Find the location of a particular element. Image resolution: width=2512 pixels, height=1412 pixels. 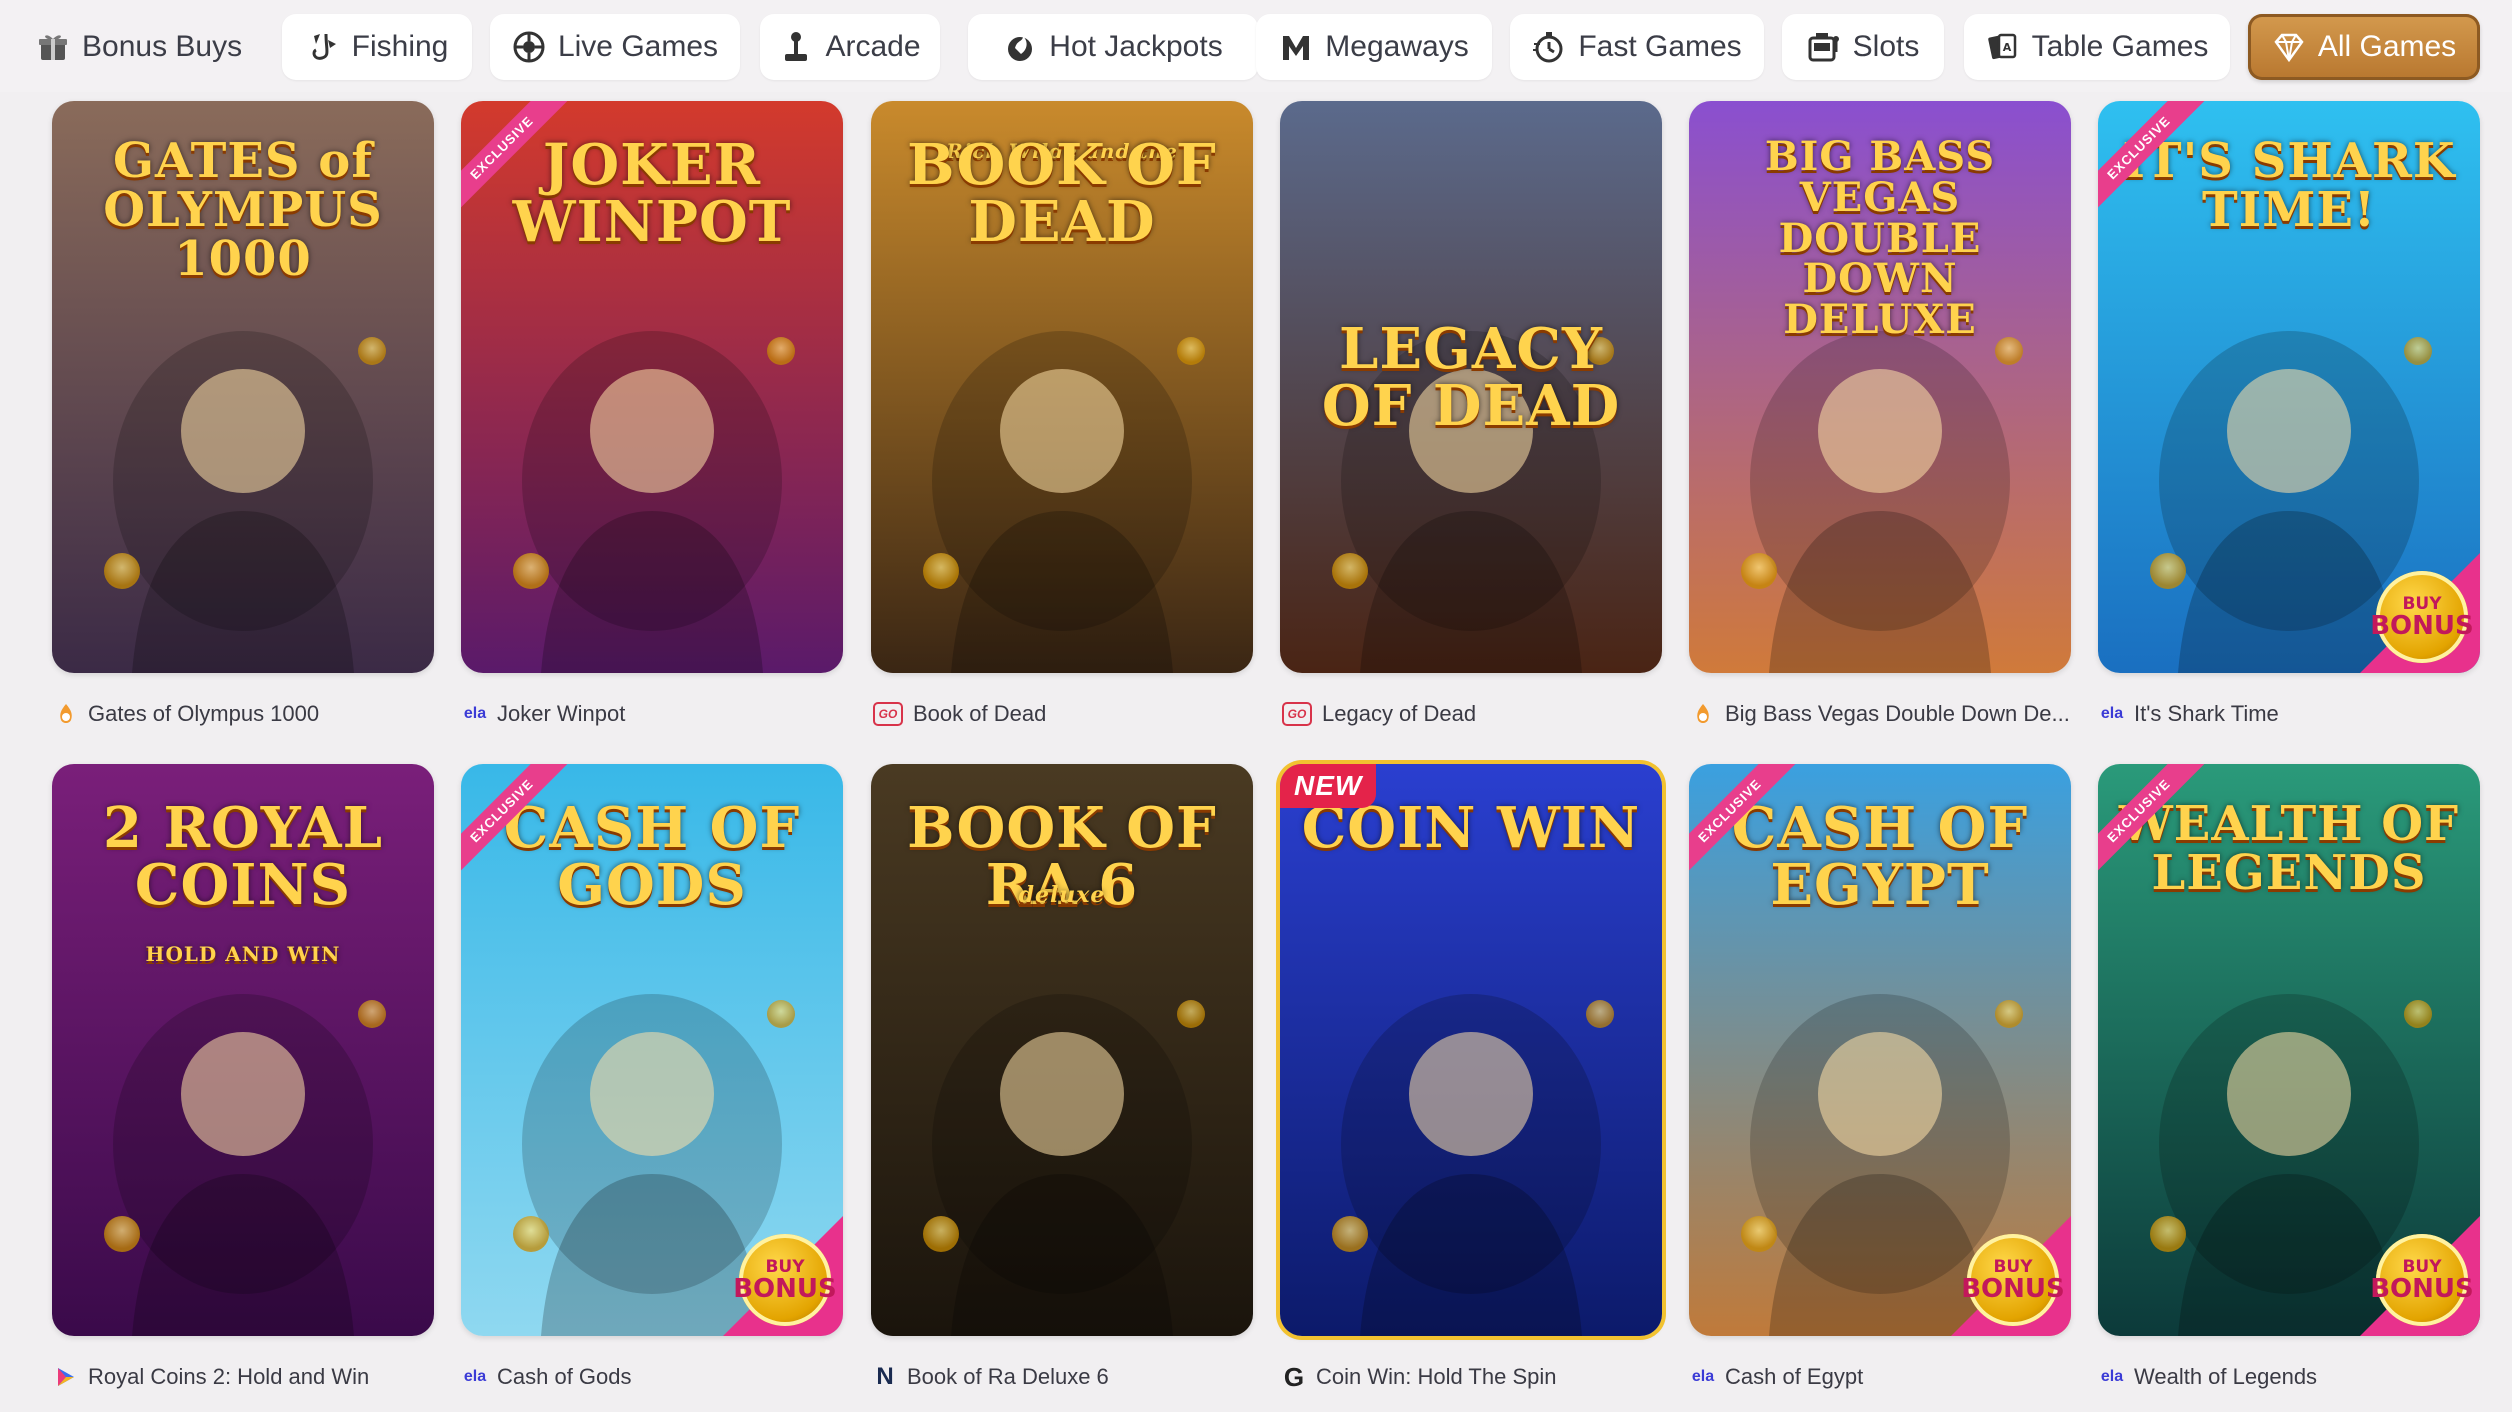

game-name: Legacy of Dead is located at coordinates (1399, 713).